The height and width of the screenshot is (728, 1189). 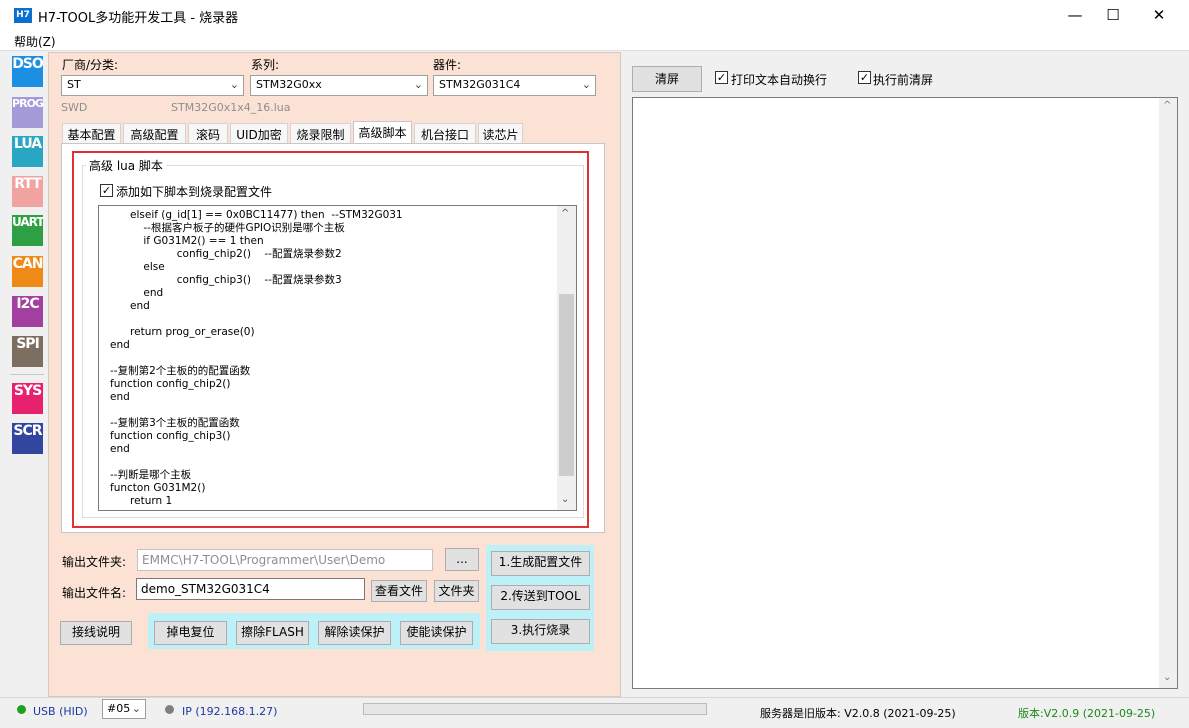 I want to click on sidebar-scr-button: SCR, so click(x=27, y=438).